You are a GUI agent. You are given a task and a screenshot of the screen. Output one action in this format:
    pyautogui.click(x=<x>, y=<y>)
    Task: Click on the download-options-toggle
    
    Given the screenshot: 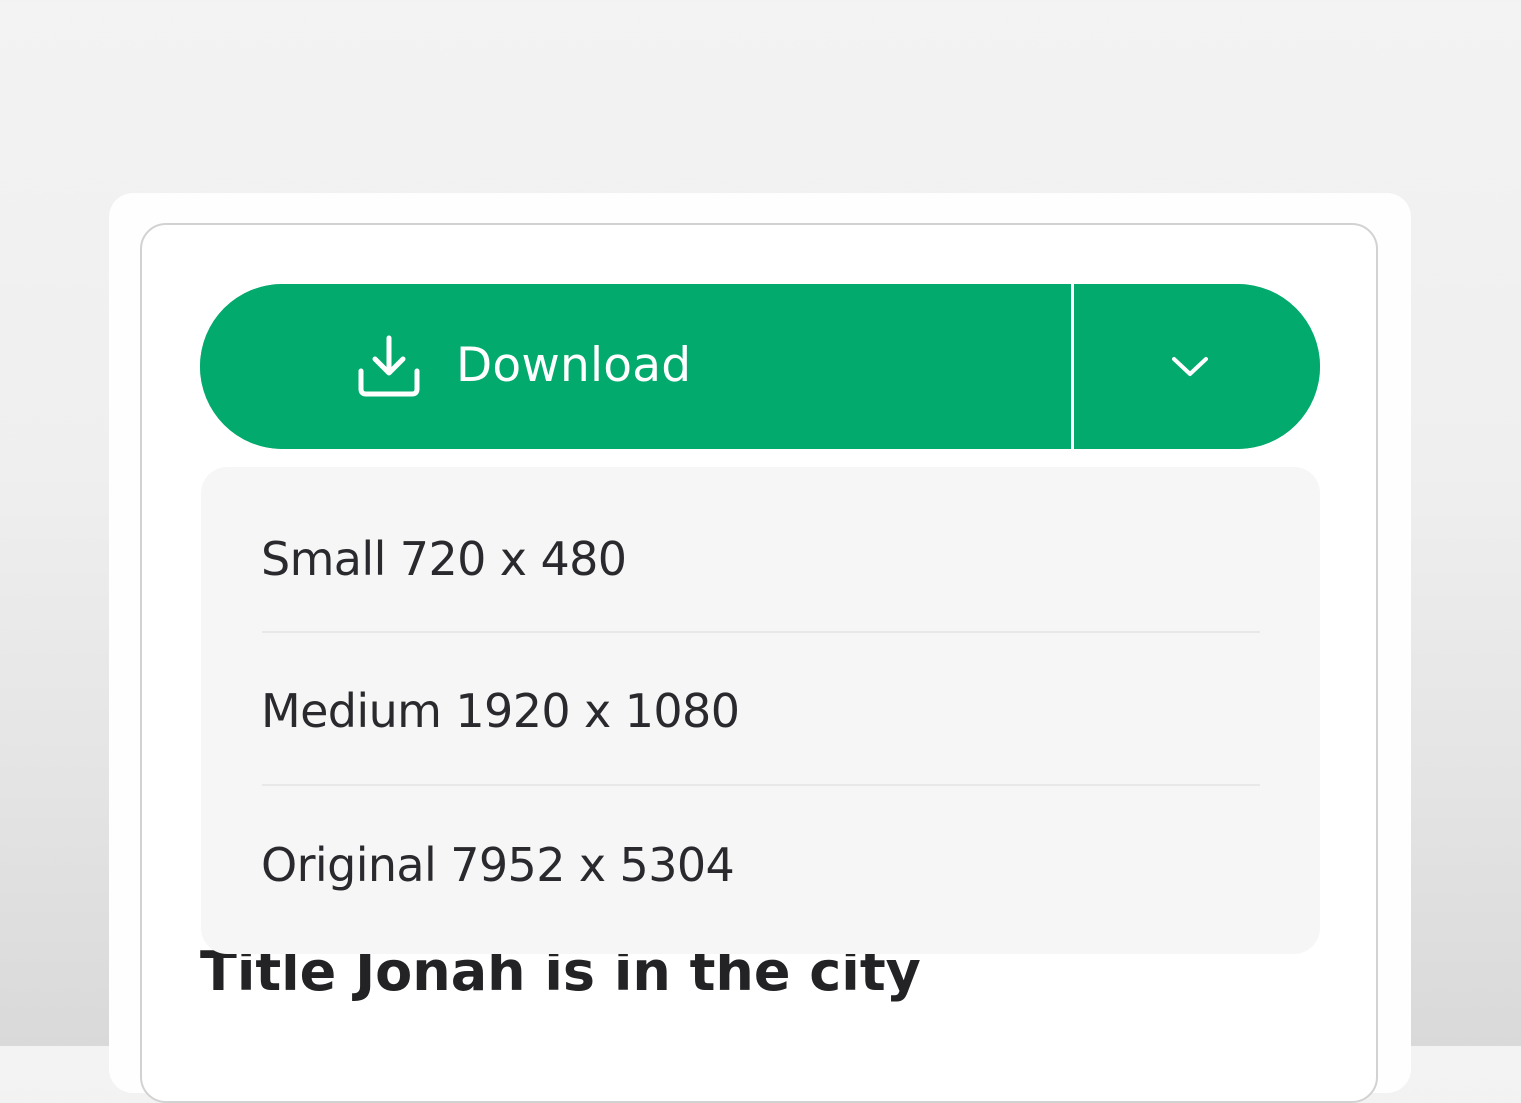 What is the action you would take?
    pyautogui.click(x=1197, y=366)
    